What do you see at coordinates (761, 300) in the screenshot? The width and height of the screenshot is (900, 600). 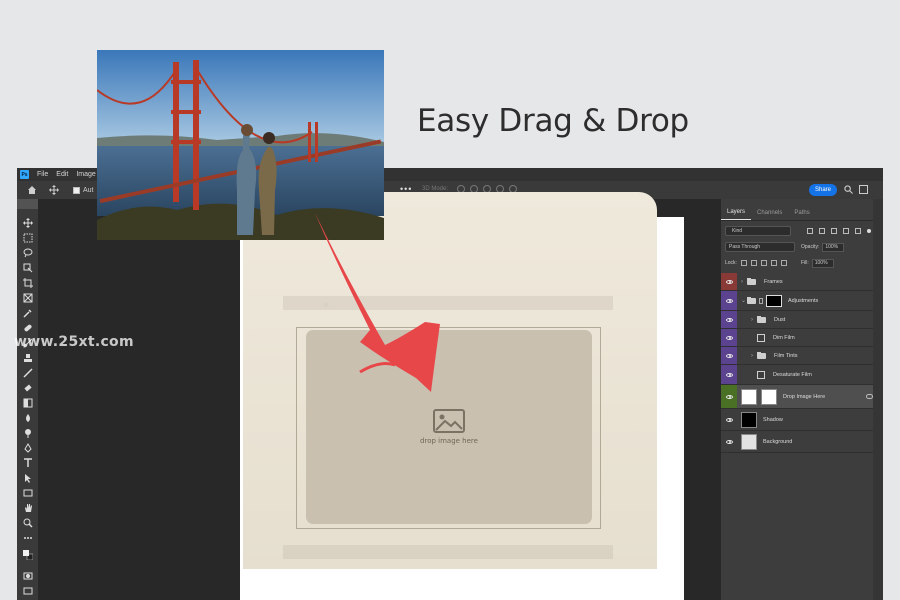 I see `mask-link-icon` at bounding box center [761, 300].